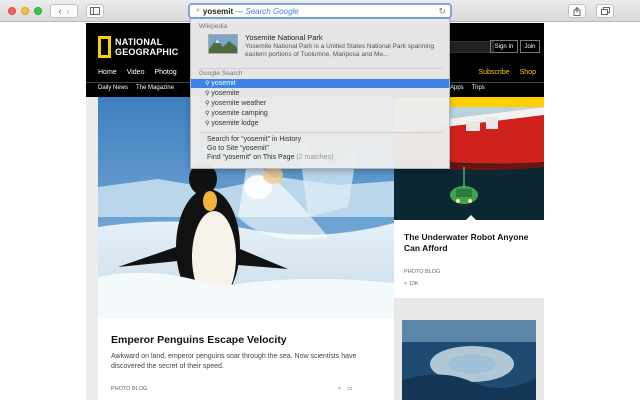 The image size is (640, 400). Describe the element at coordinates (251, 157) in the screenshot. I see `find-on-page-label: Find “yosemit” on This Page` at that location.